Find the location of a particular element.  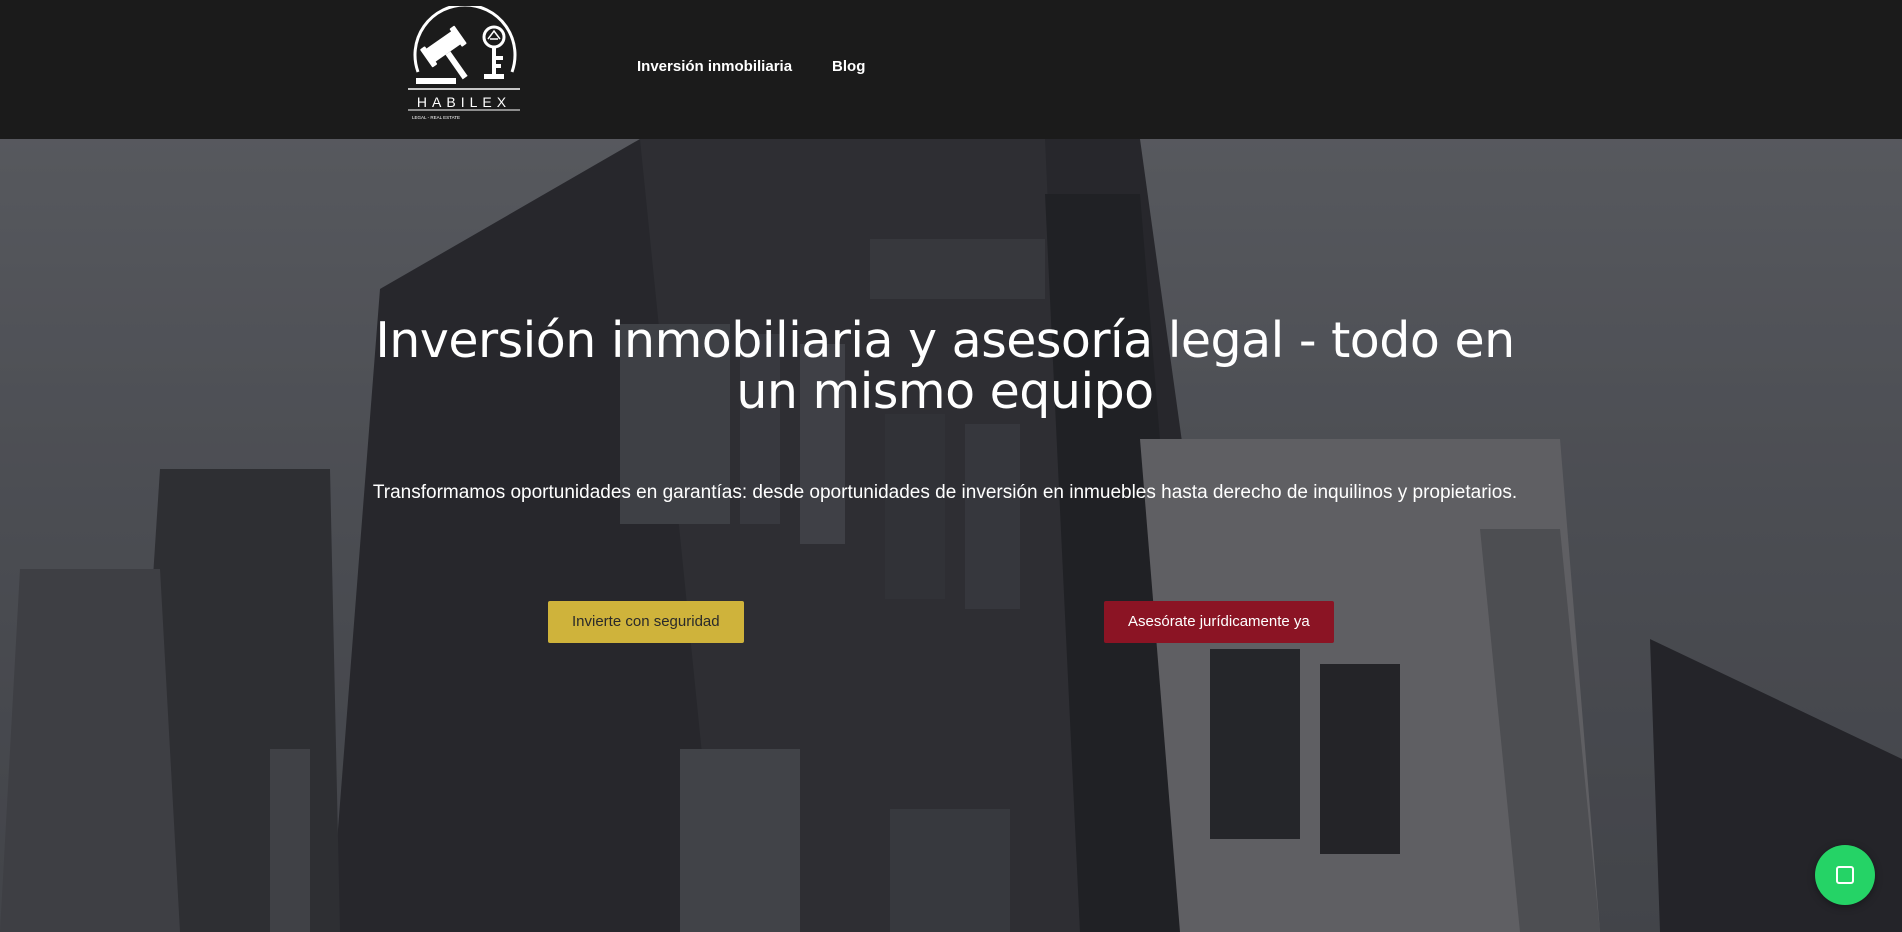

logo-tagline: LEGAL - REAL ESTATE is located at coordinates (436, 117).